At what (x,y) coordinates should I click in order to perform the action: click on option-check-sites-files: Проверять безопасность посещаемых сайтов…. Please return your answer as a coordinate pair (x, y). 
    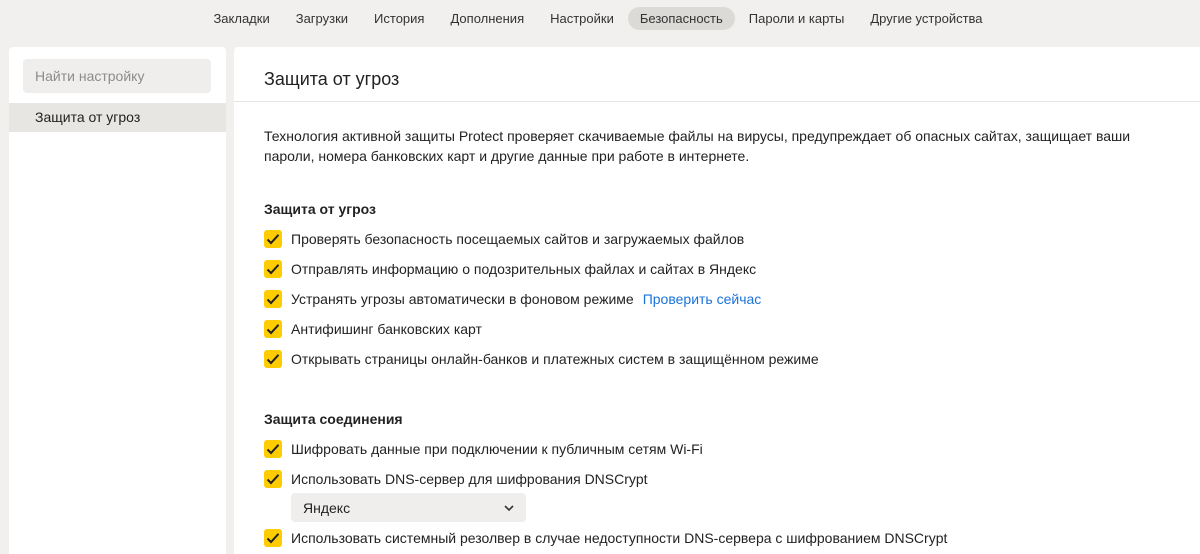
    Looking at the image, I should click on (504, 239).